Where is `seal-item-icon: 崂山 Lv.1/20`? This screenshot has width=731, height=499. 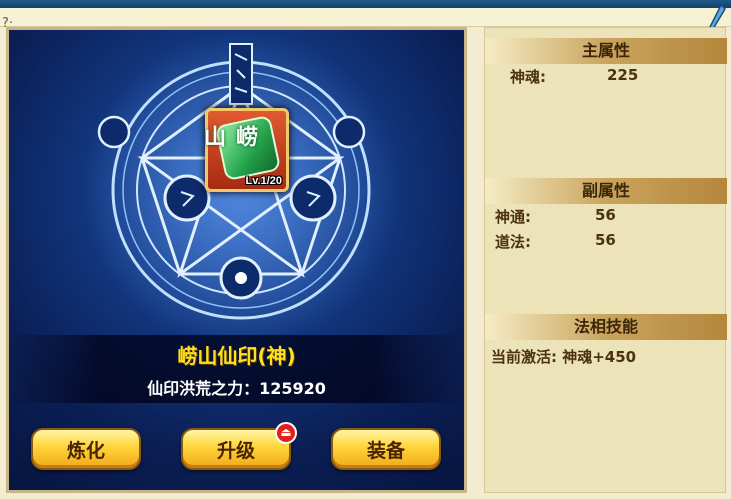 seal-item-icon: 崂山 Lv.1/20 is located at coordinates (244, 150).